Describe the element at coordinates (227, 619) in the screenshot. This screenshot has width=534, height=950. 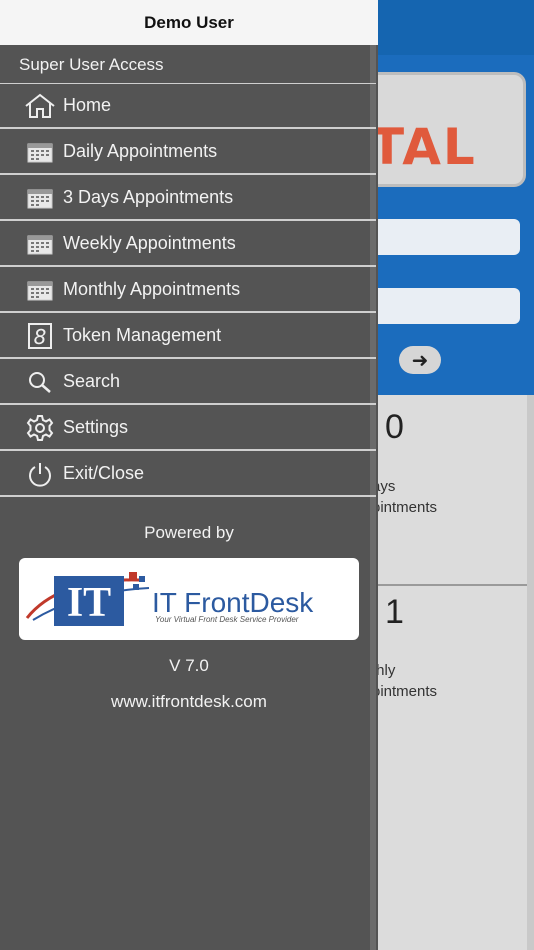
I see `company-tagline: Your Virtual Front Desk Service Provider` at that location.